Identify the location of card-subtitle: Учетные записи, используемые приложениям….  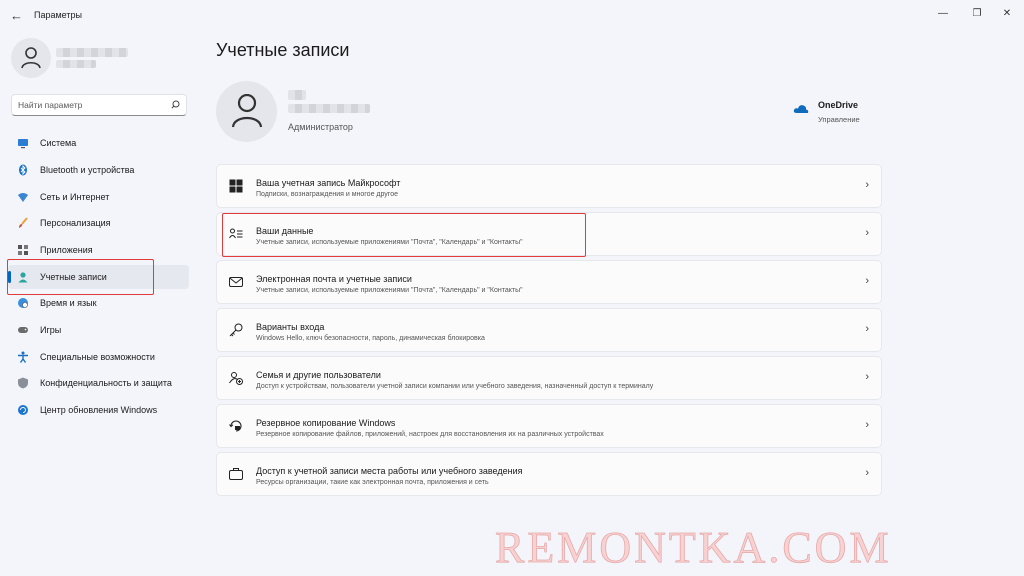
(389, 290).